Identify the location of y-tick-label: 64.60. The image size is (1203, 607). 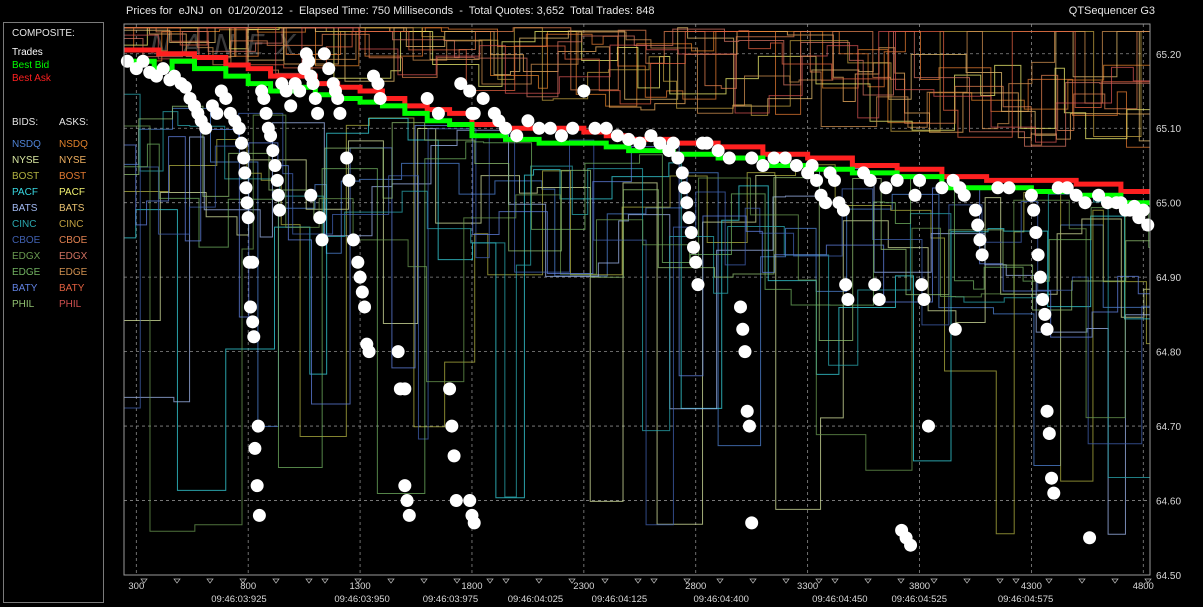
(1168, 502).